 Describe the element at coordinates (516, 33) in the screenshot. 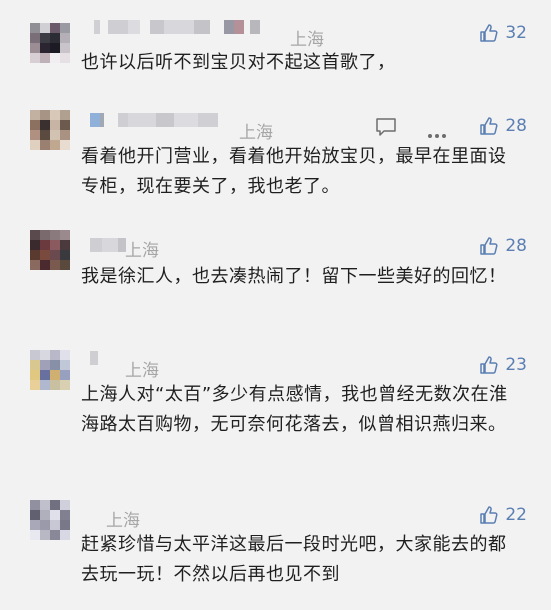

I see `like-count: 32` at that location.